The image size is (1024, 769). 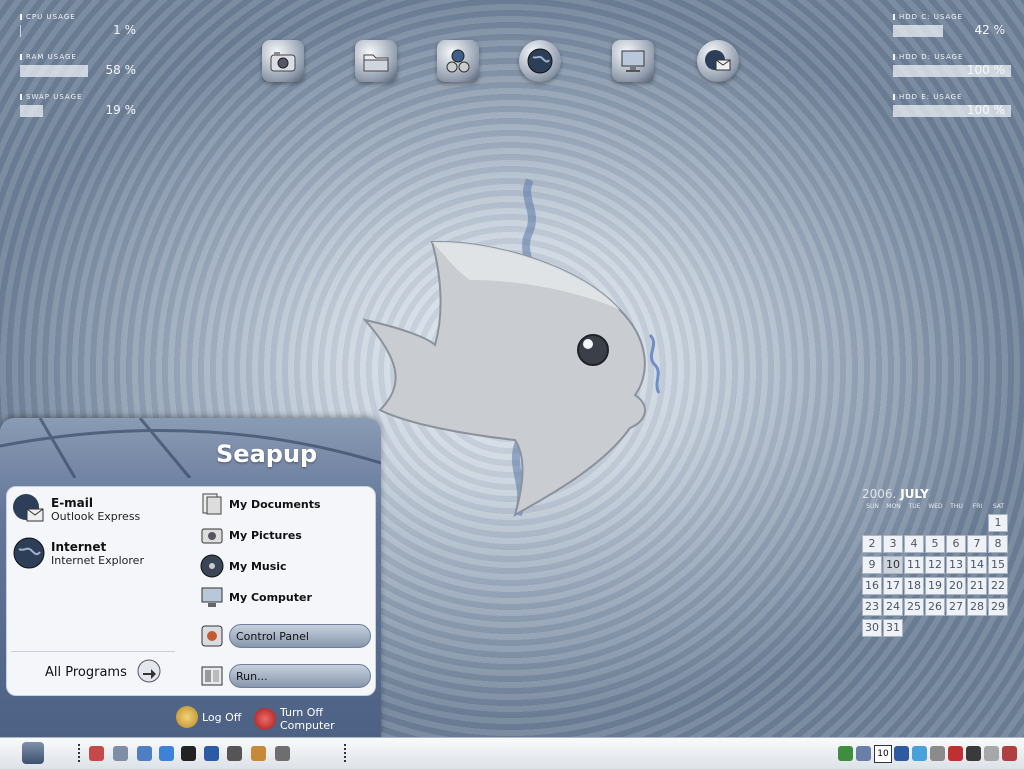 I want to click on pinned-internet-title: Internet, so click(x=79, y=546).